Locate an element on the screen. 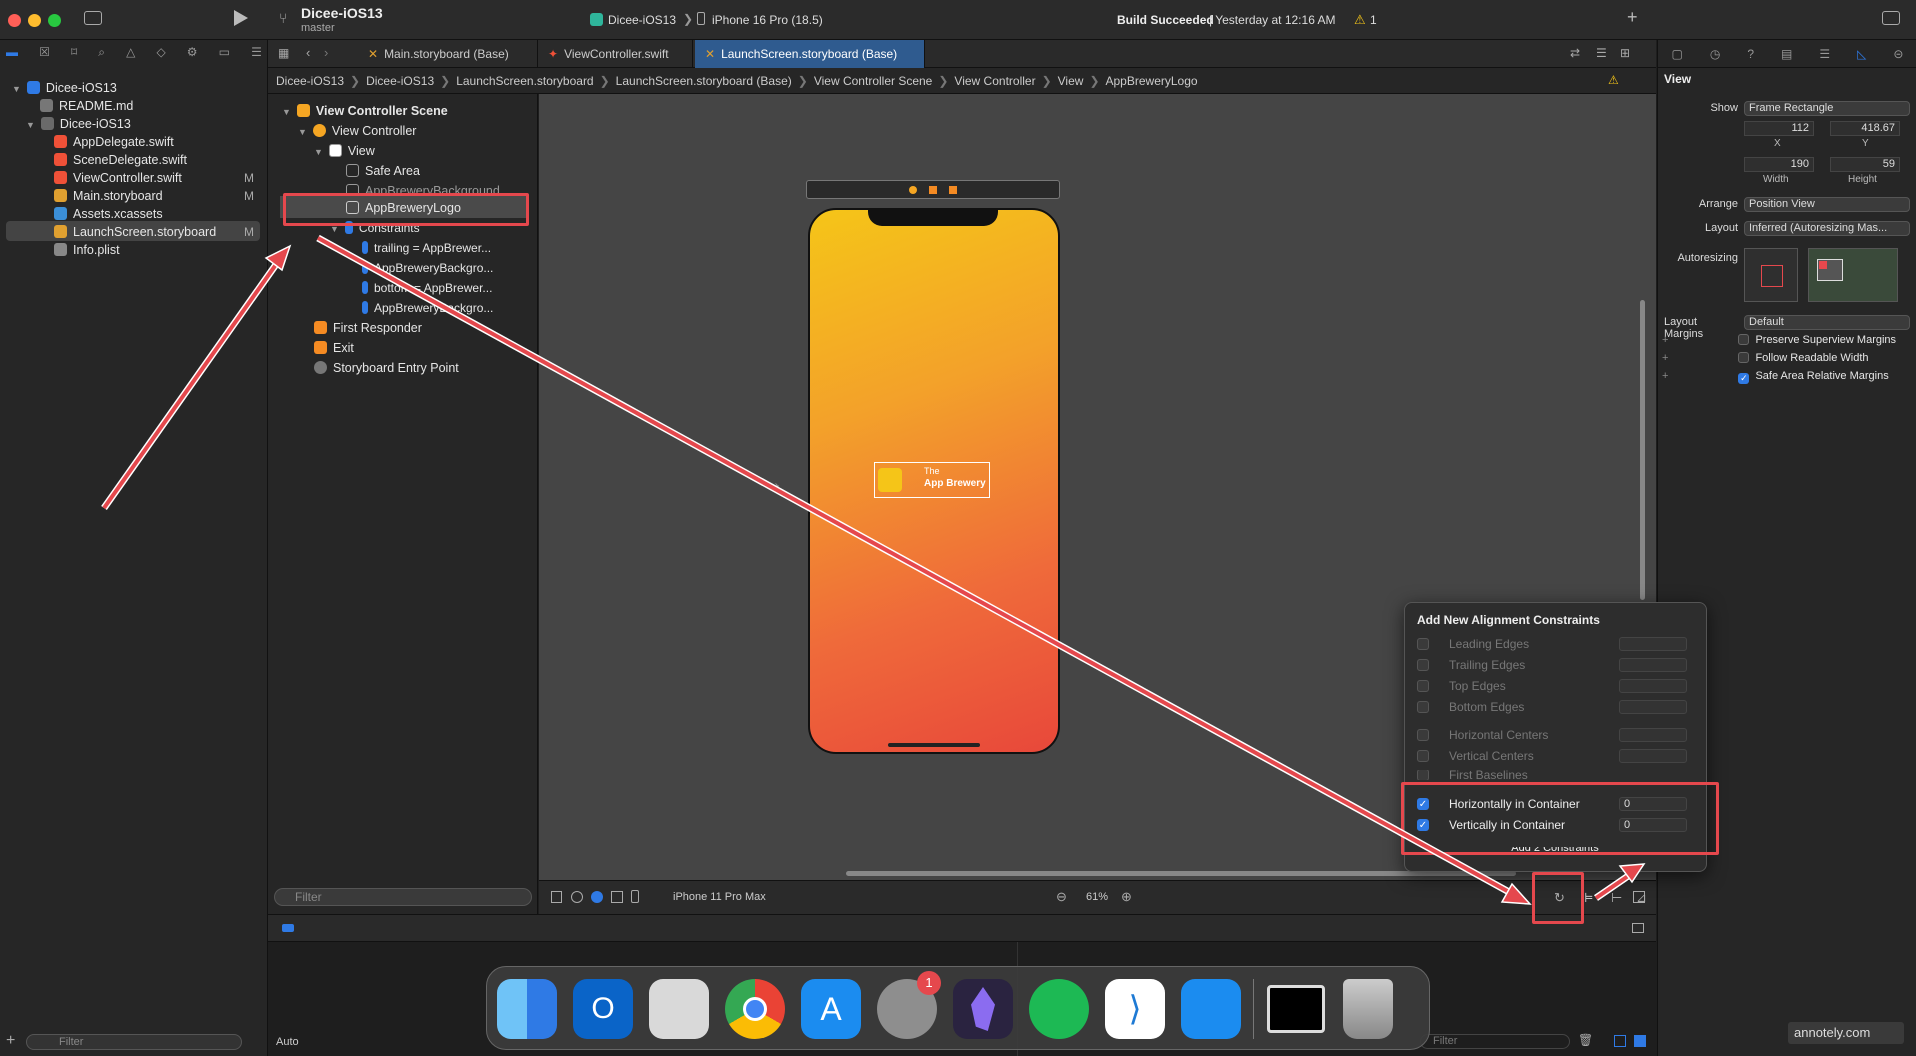 The height and width of the screenshot is (1056, 1916). terminal-icon is located at coordinates (1296, 1009).